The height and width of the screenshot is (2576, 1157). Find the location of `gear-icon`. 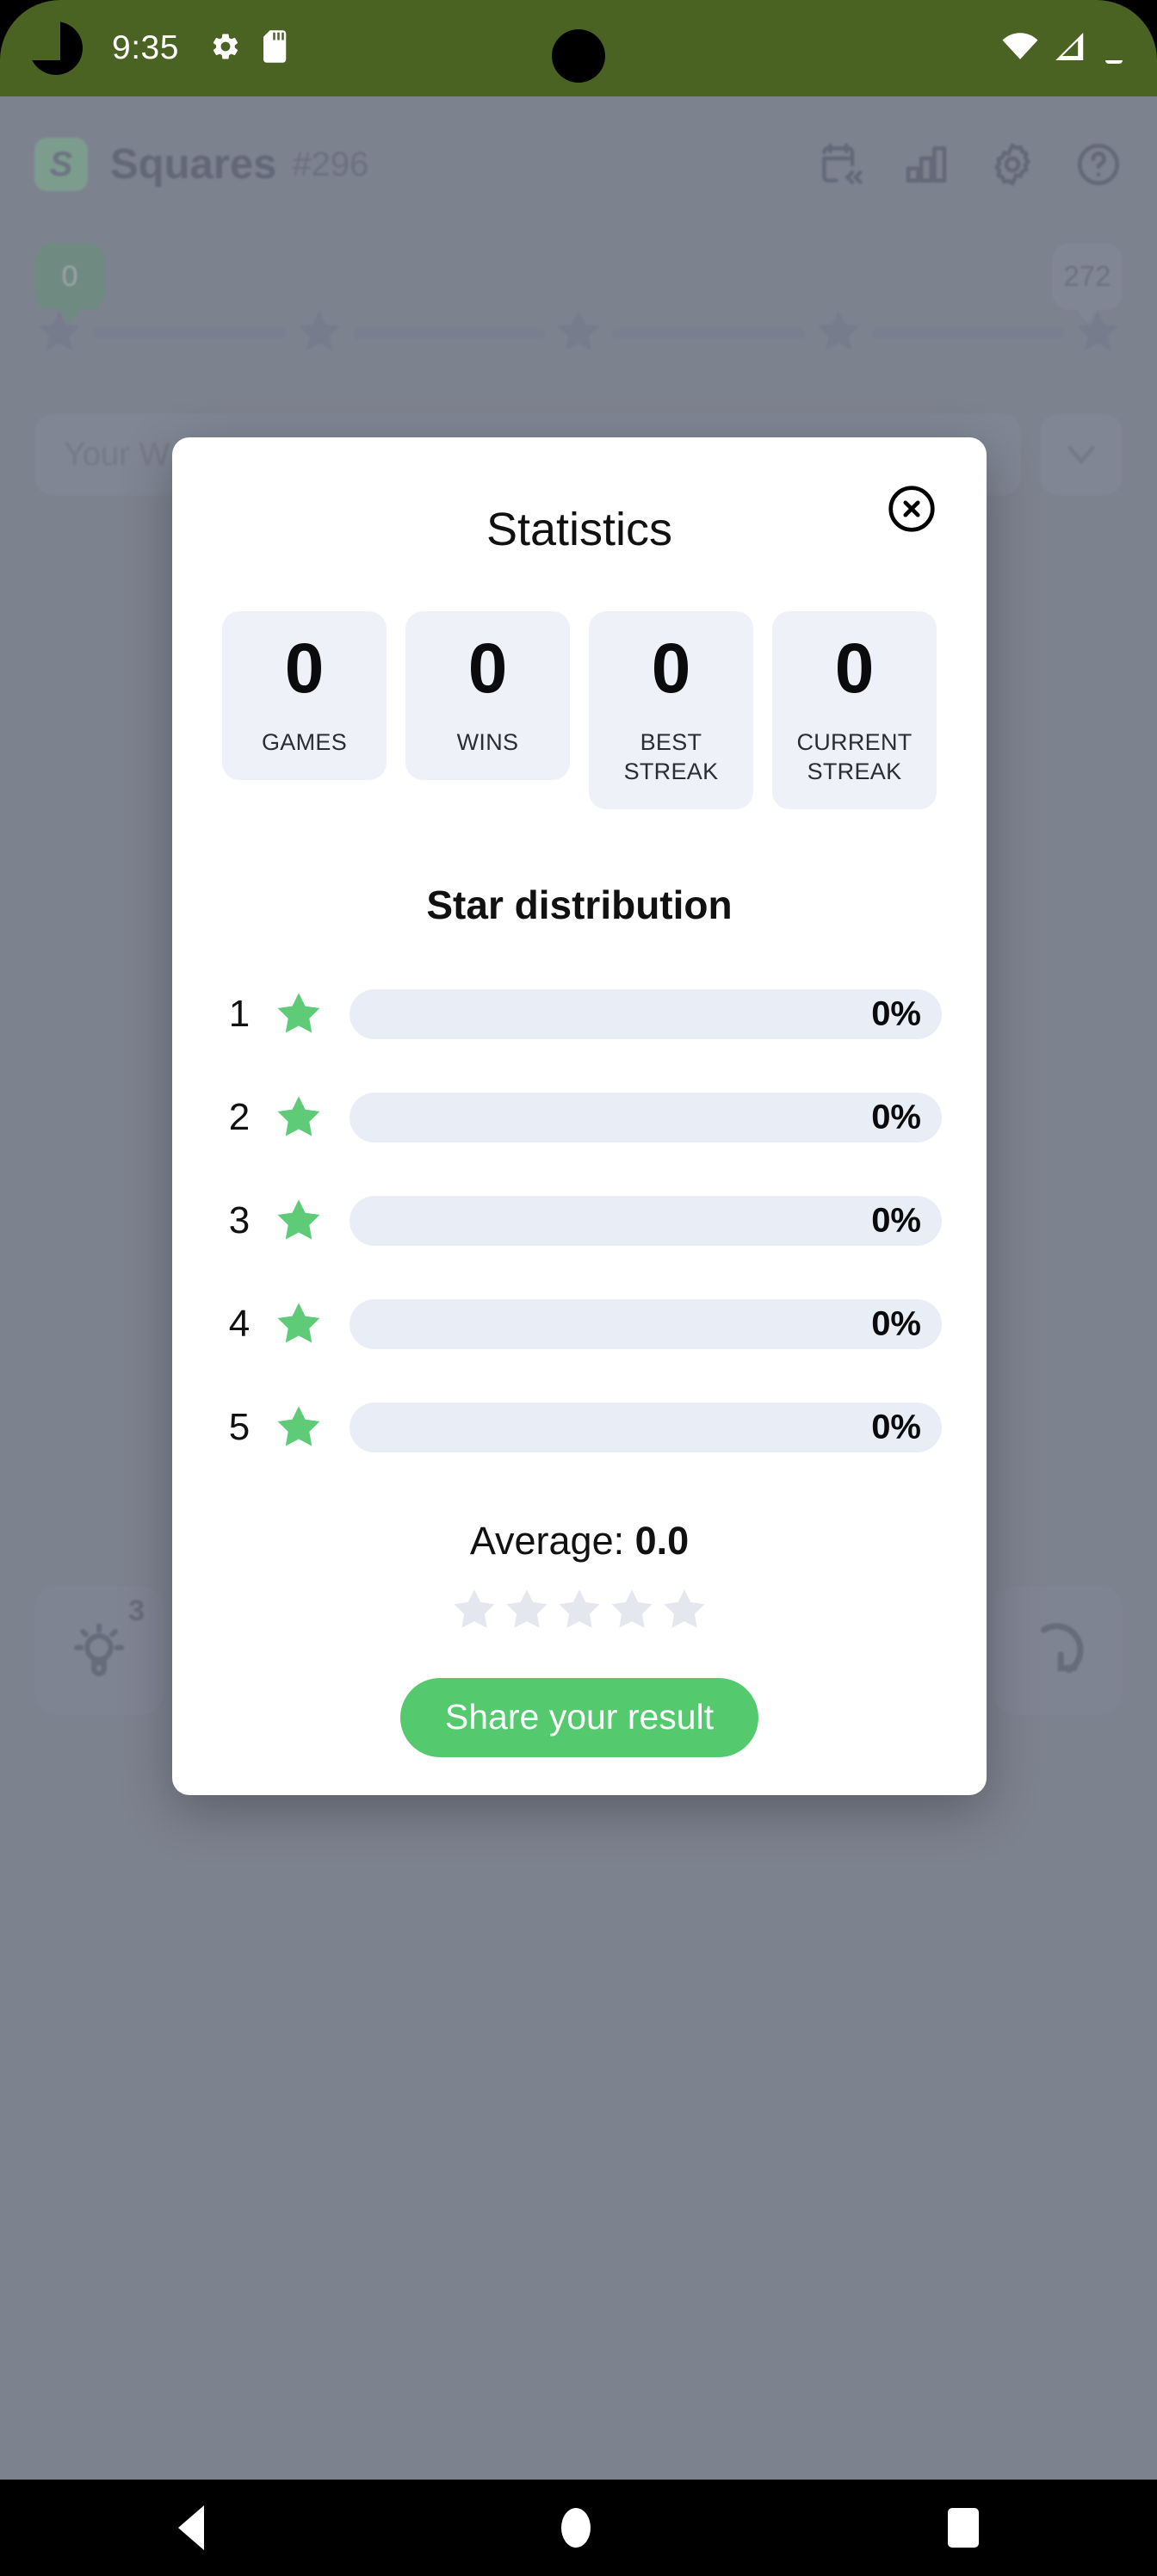

gear-icon is located at coordinates (225, 49).